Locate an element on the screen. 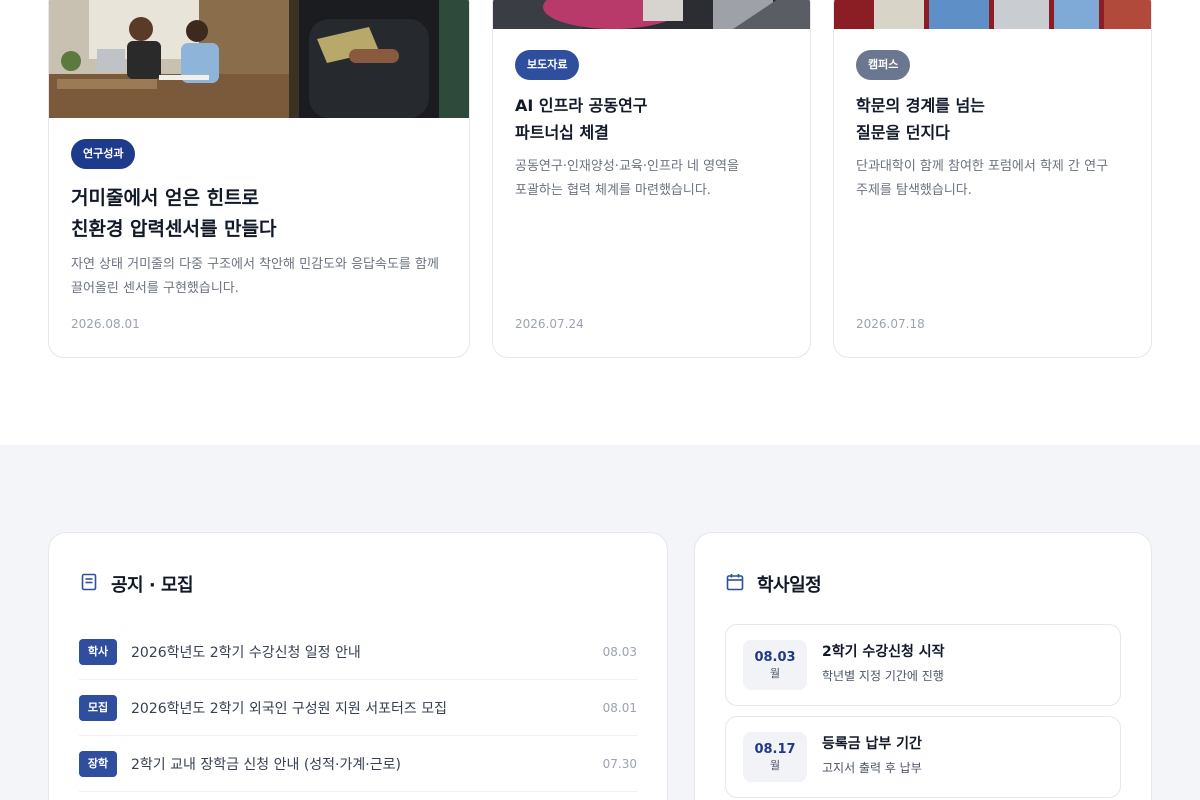 This screenshot has height=800, width=1200. document-icon is located at coordinates (89, 584).